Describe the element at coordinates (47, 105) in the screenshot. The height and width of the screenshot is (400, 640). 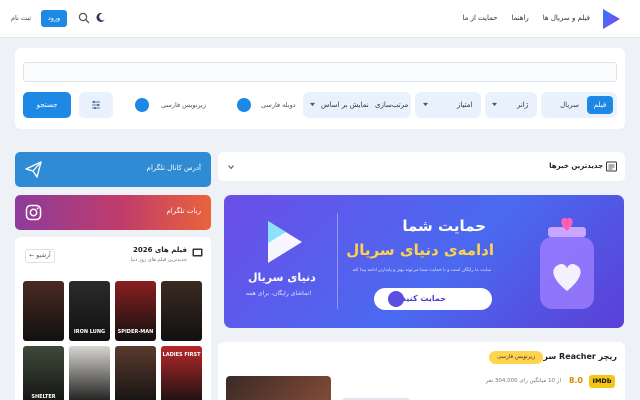
I see `search-submit-button: جستجو` at that location.